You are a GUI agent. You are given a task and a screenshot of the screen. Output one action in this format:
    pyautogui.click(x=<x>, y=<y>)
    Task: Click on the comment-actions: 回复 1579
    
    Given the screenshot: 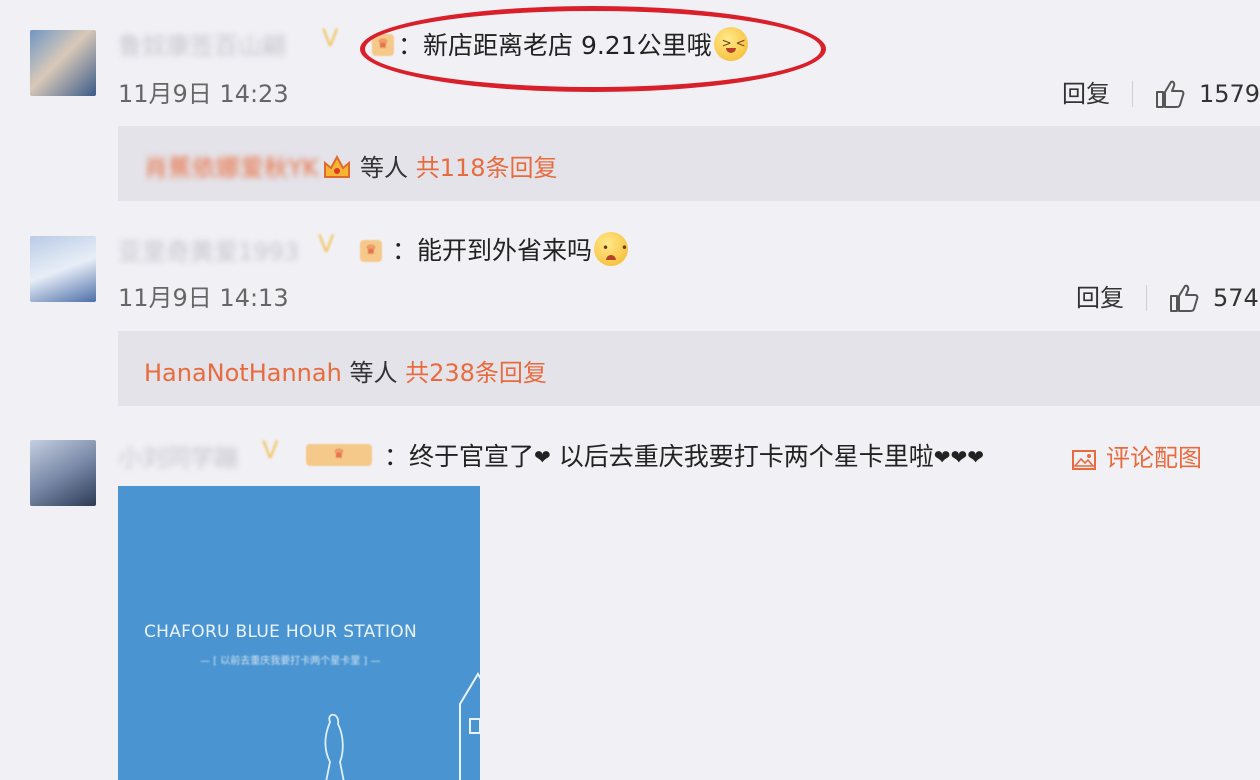 What is the action you would take?
    pyautogui.click(x=1161, y=91)
    